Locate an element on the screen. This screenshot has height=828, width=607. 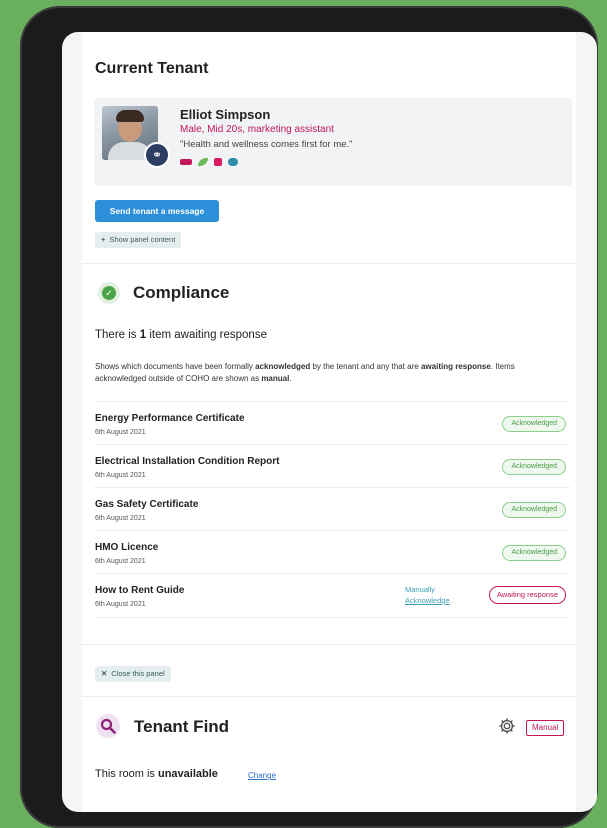
manual-badge: Manual is located at coordinates (545, 728).